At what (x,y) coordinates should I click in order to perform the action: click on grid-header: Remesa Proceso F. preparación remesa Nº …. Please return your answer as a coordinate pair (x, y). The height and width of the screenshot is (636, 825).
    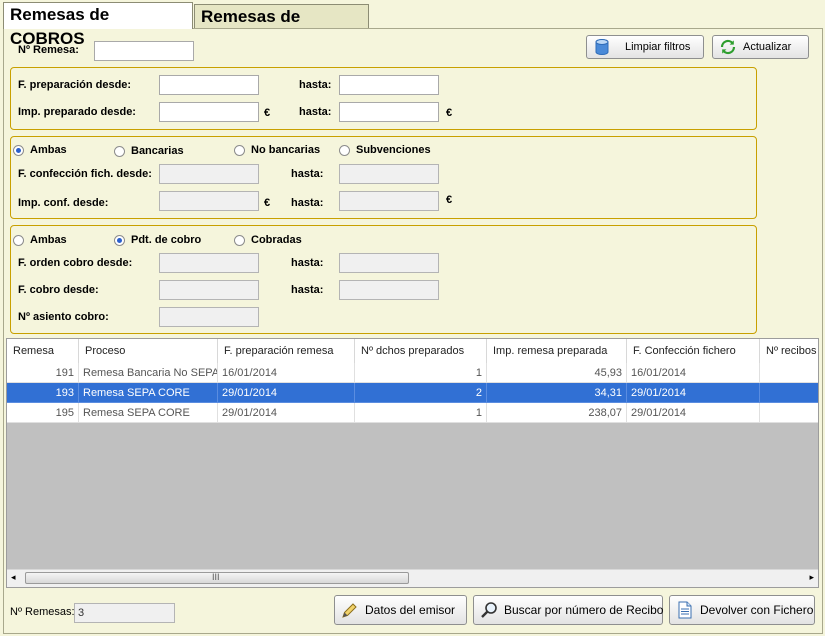
    Looking at the image, I should click on (412, 351).